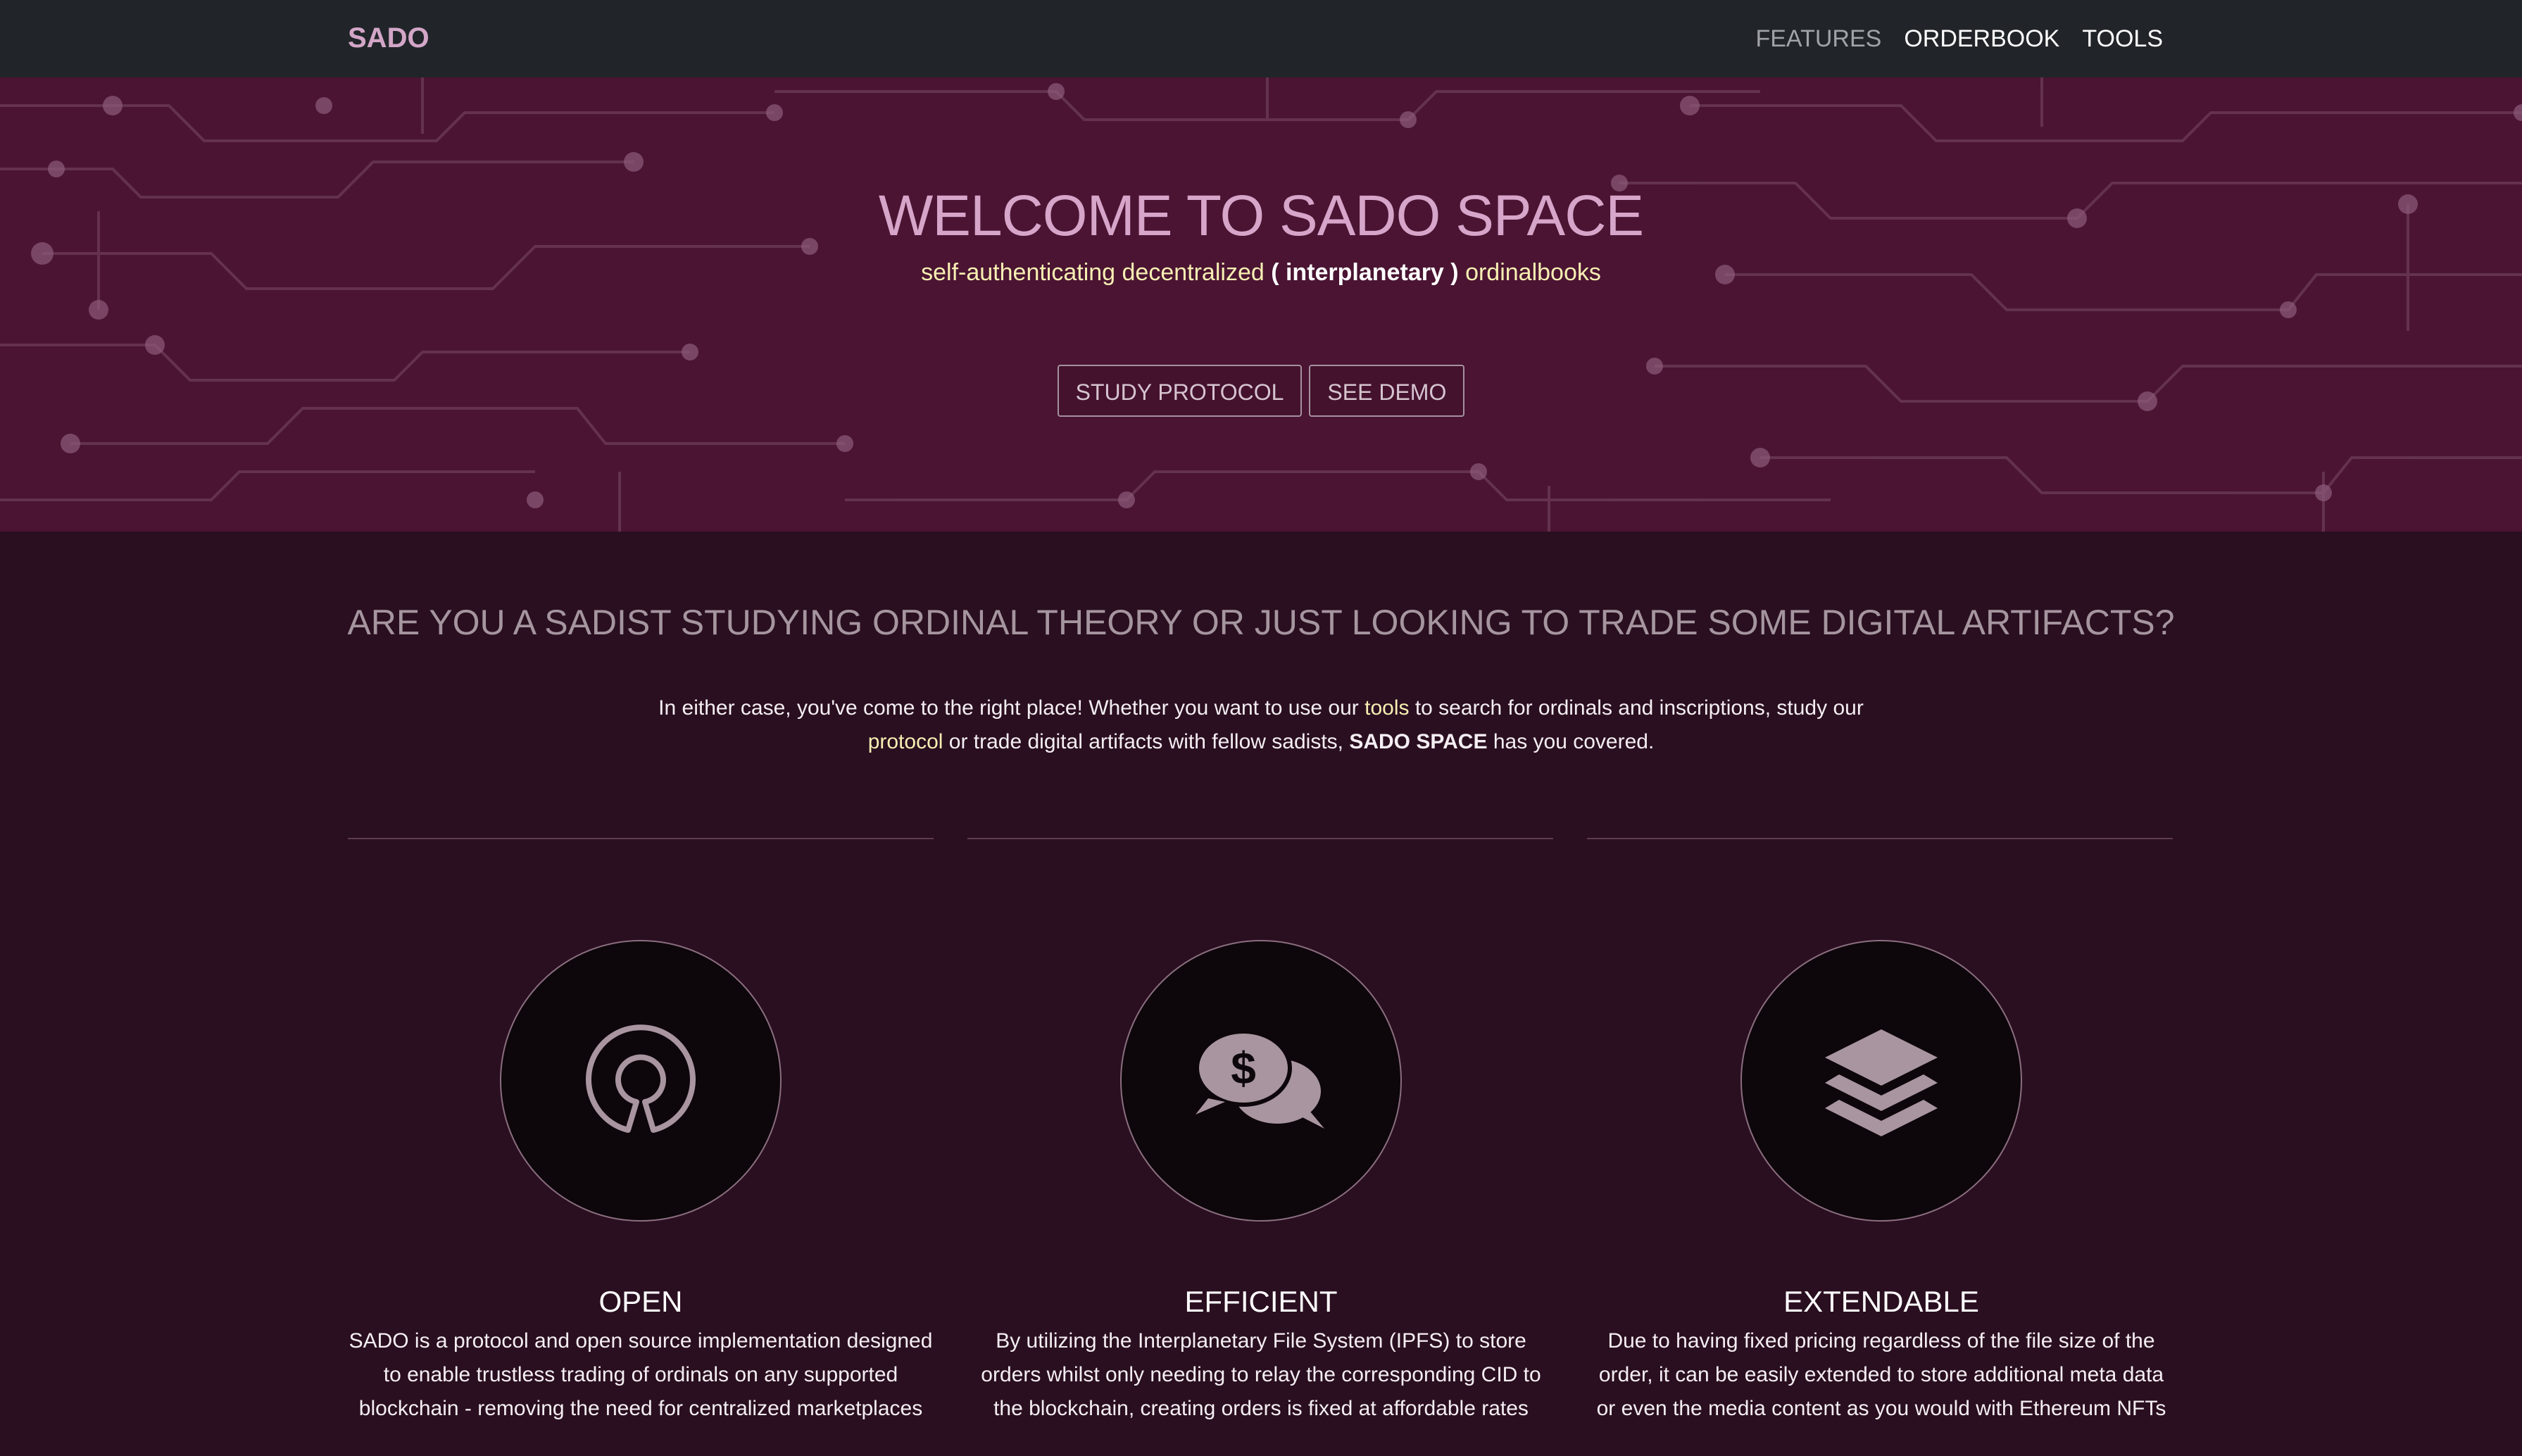 This screenshot has width=2522, height=1456. Describe the element at coordinates (1180, 391) in the screenshot. I see `study-protocol-button: STUDY PROTOCOL` at that location.